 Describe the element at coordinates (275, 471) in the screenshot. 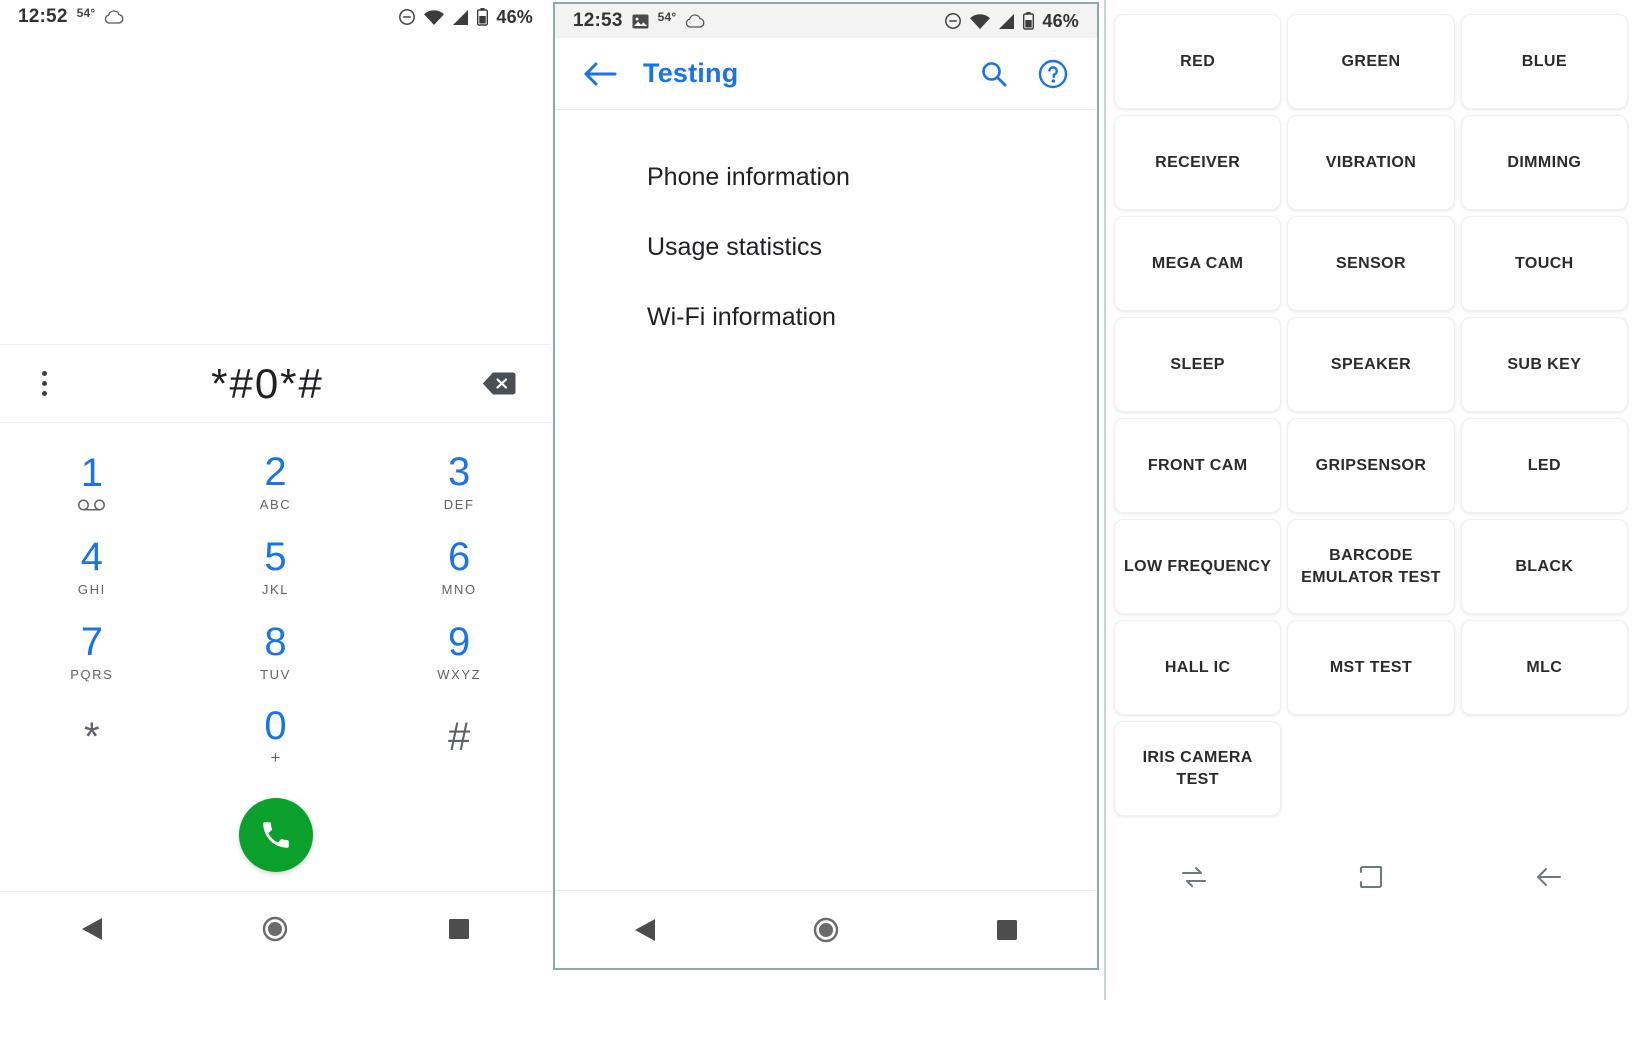

I see `dialpad-key-2-number: 2` at that location.